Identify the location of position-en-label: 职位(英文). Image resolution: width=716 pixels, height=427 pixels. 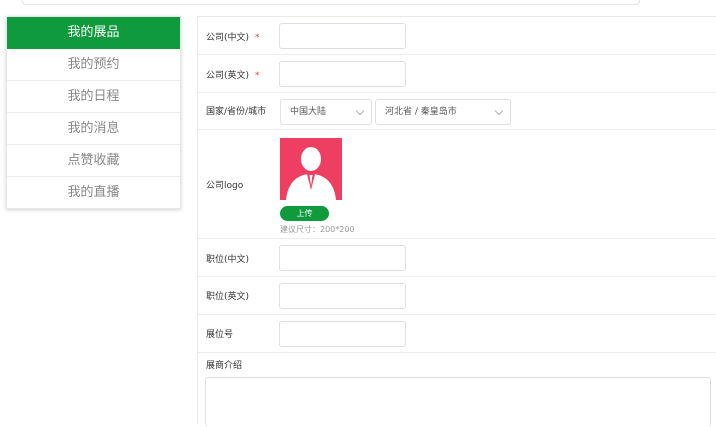
(228, 297).